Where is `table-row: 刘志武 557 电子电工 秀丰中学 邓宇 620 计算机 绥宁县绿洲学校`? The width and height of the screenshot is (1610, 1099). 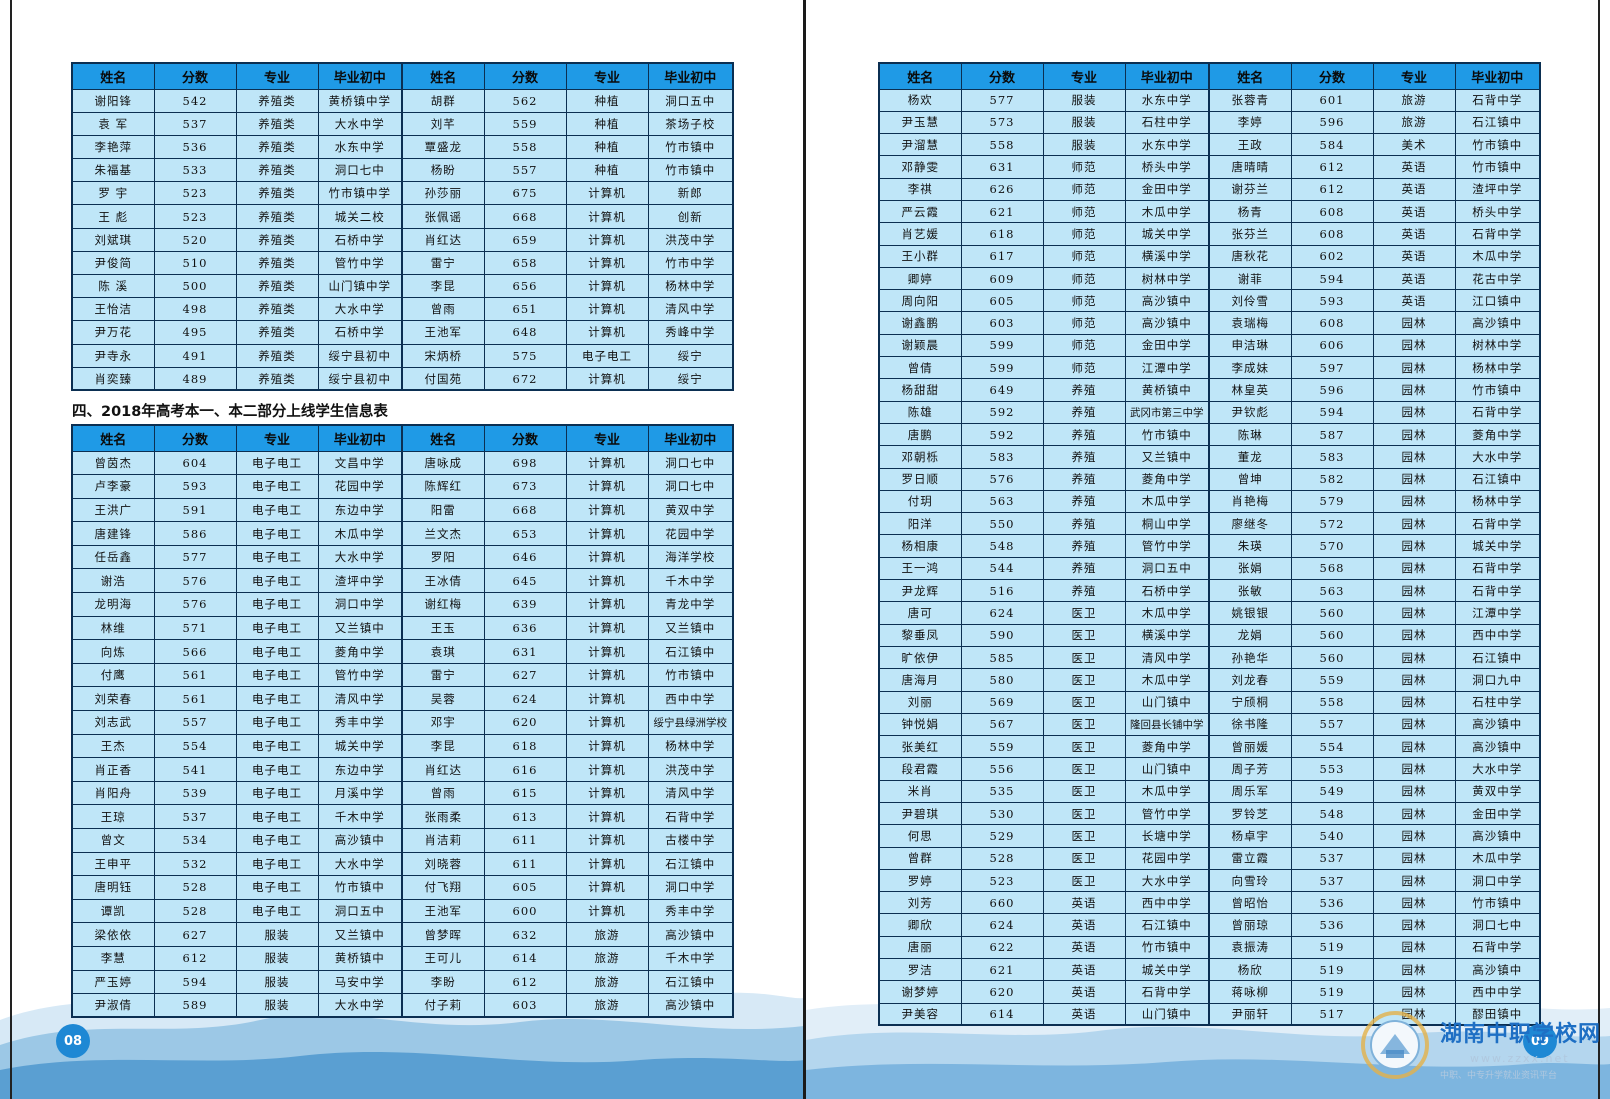
table-row: 刘志武 557 电子电工 秀丰中学 邓宇 620 计算机 绥宁县绿洲学校 is located at coordinates (402, 722).